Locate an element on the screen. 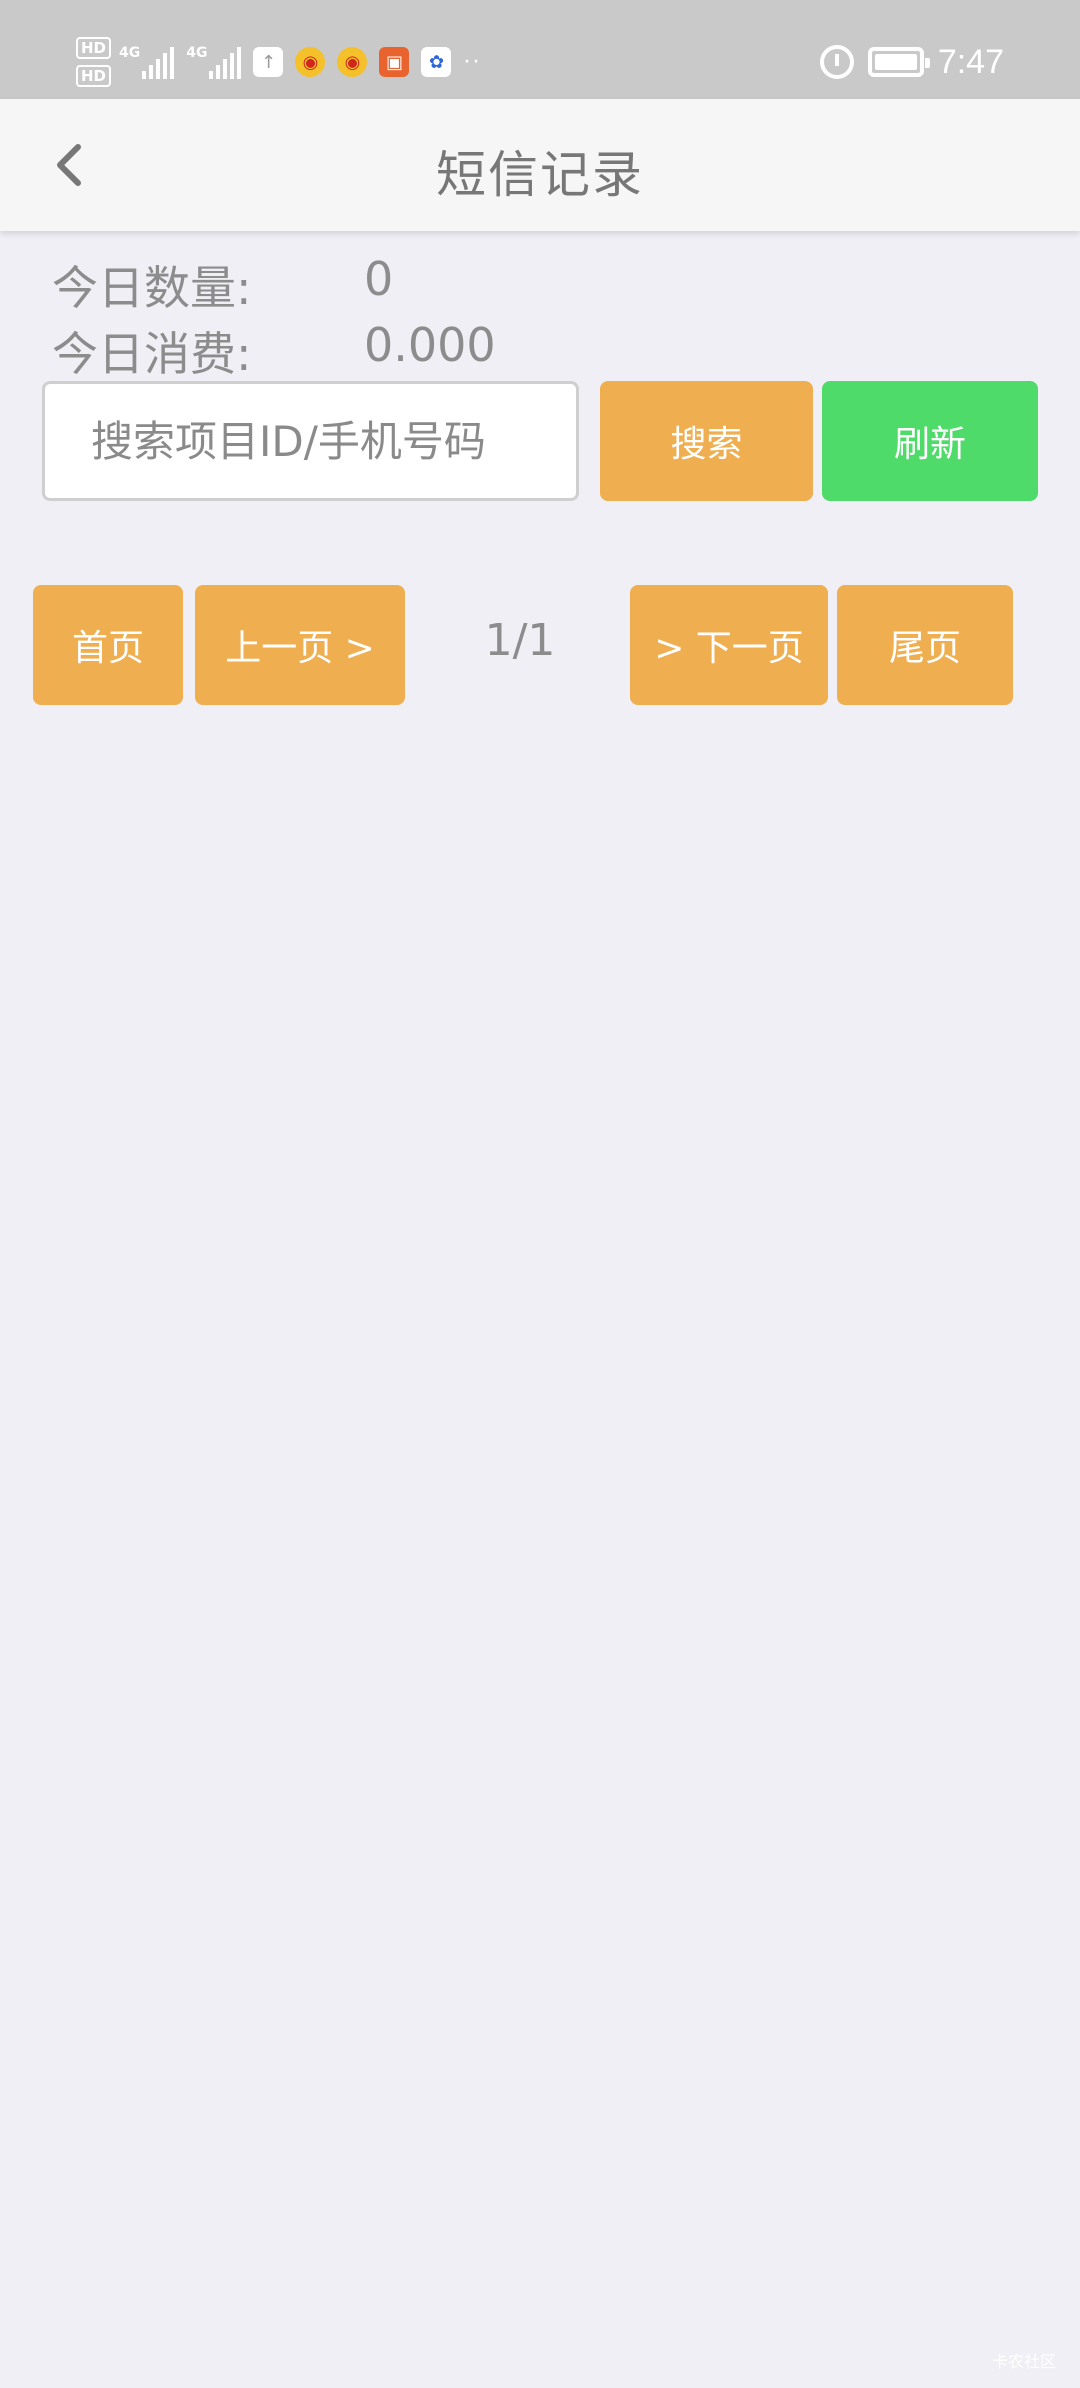 The height and width of the screenshot is (2388, 1080). network-type-2: 4G is located at coordinates (197, 53).